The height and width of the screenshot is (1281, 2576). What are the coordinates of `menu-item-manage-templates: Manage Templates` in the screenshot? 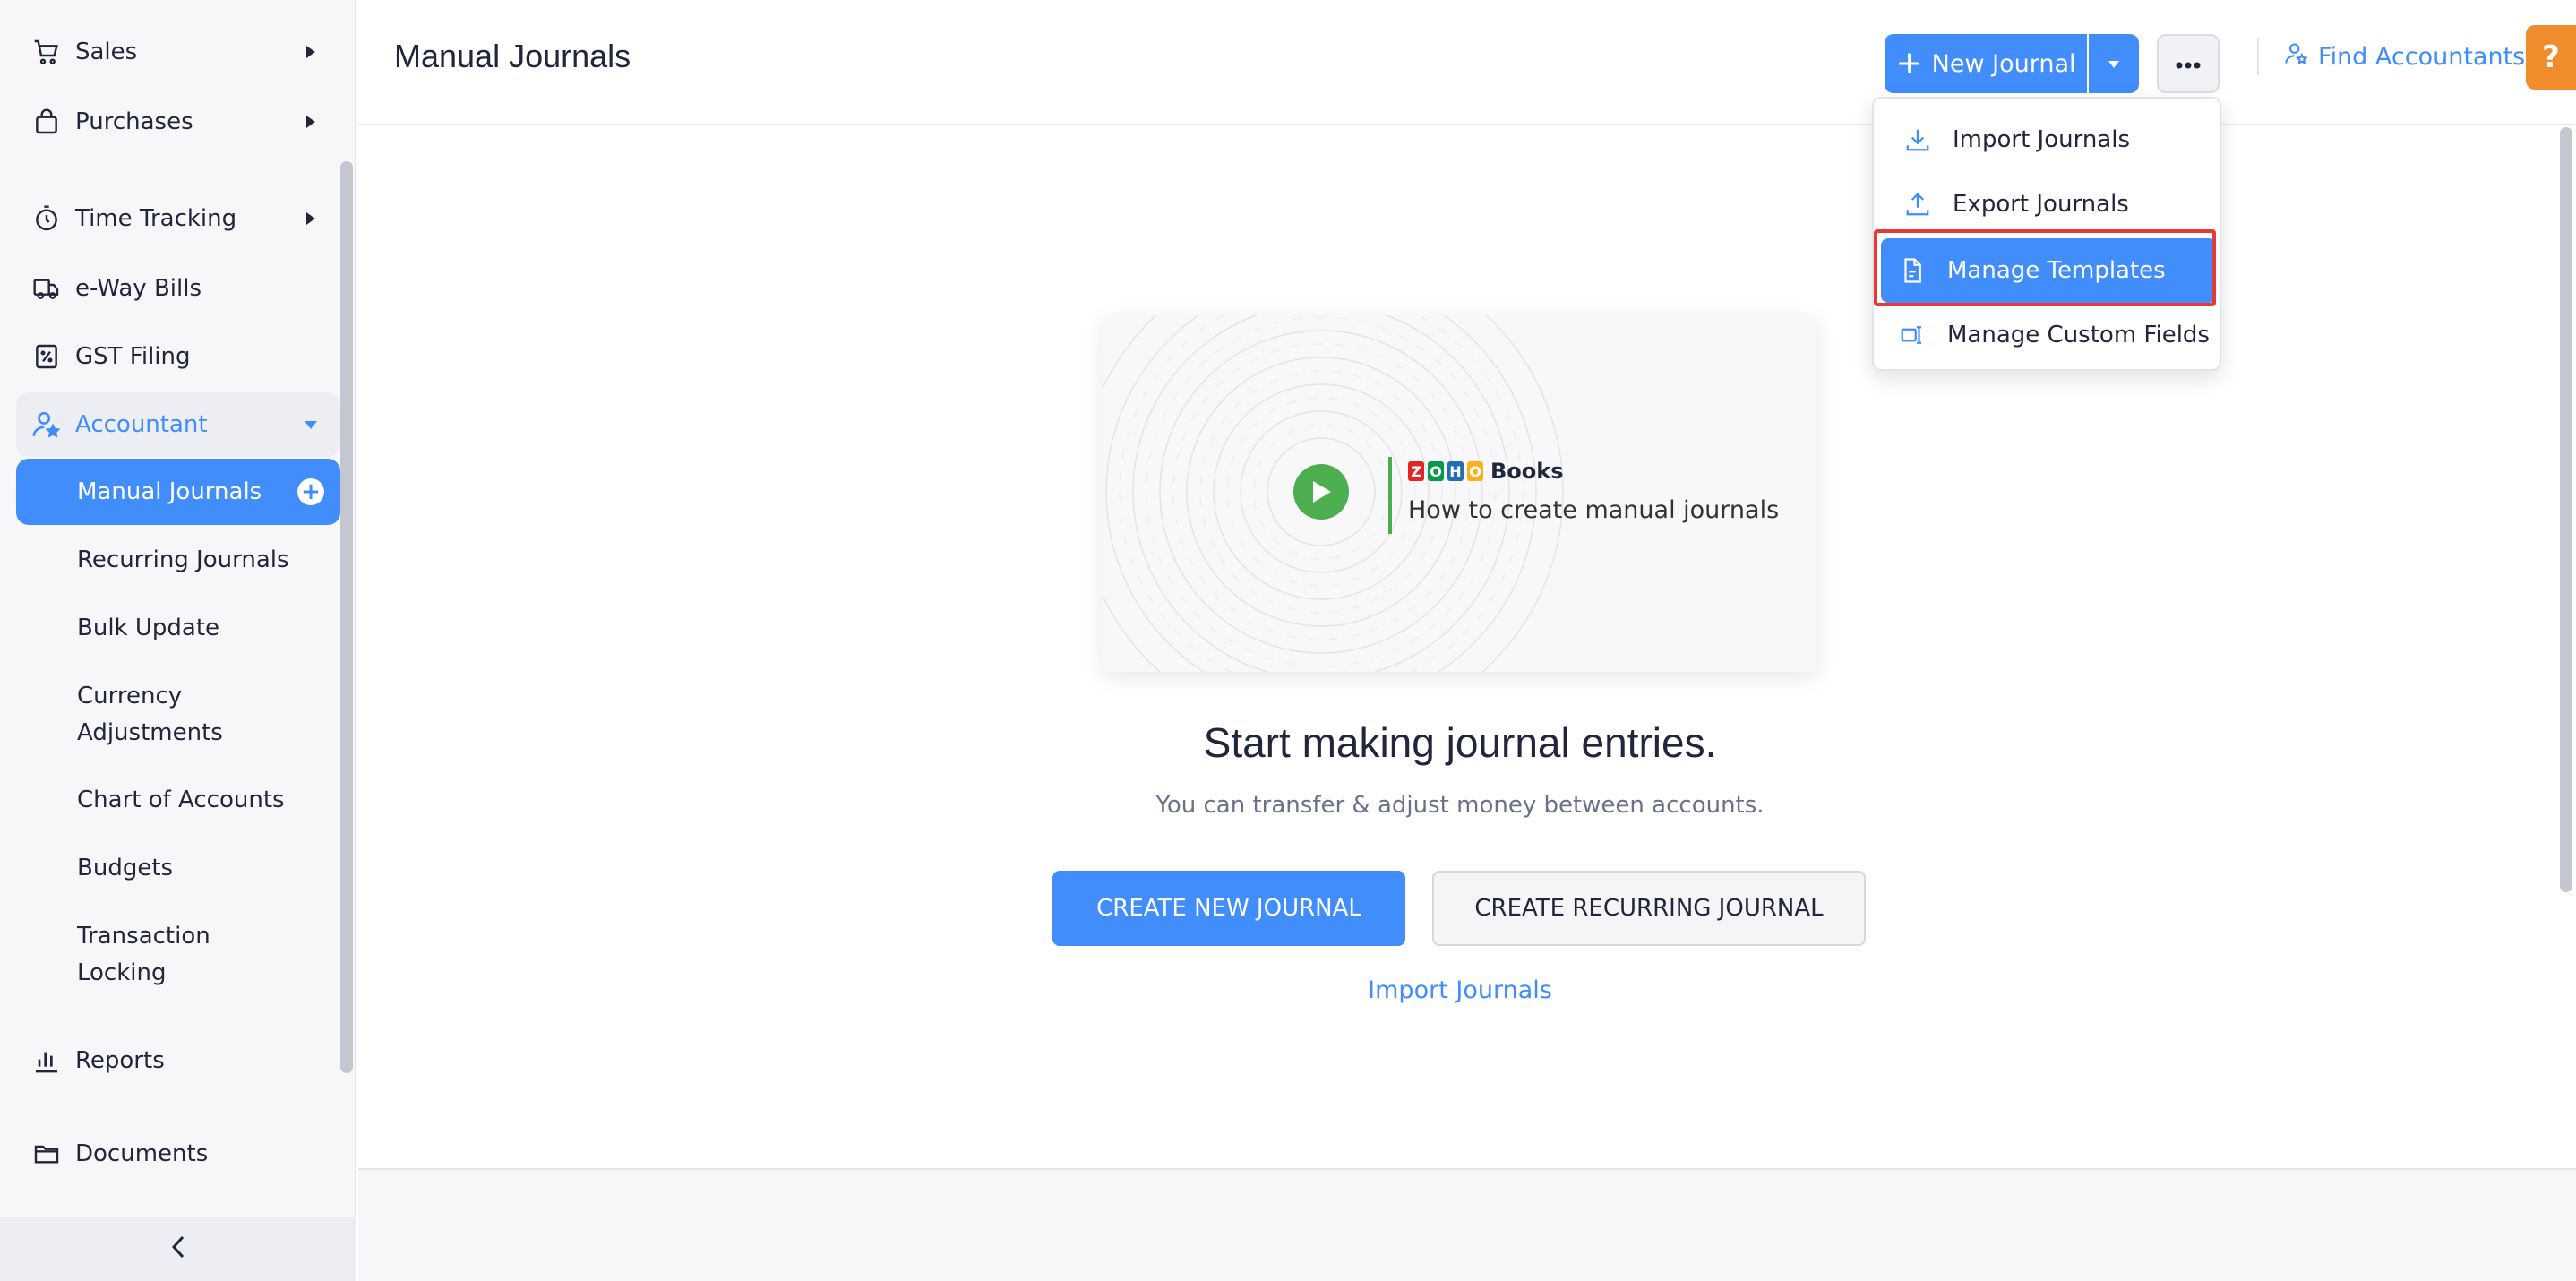 It's located at (2048, 270).